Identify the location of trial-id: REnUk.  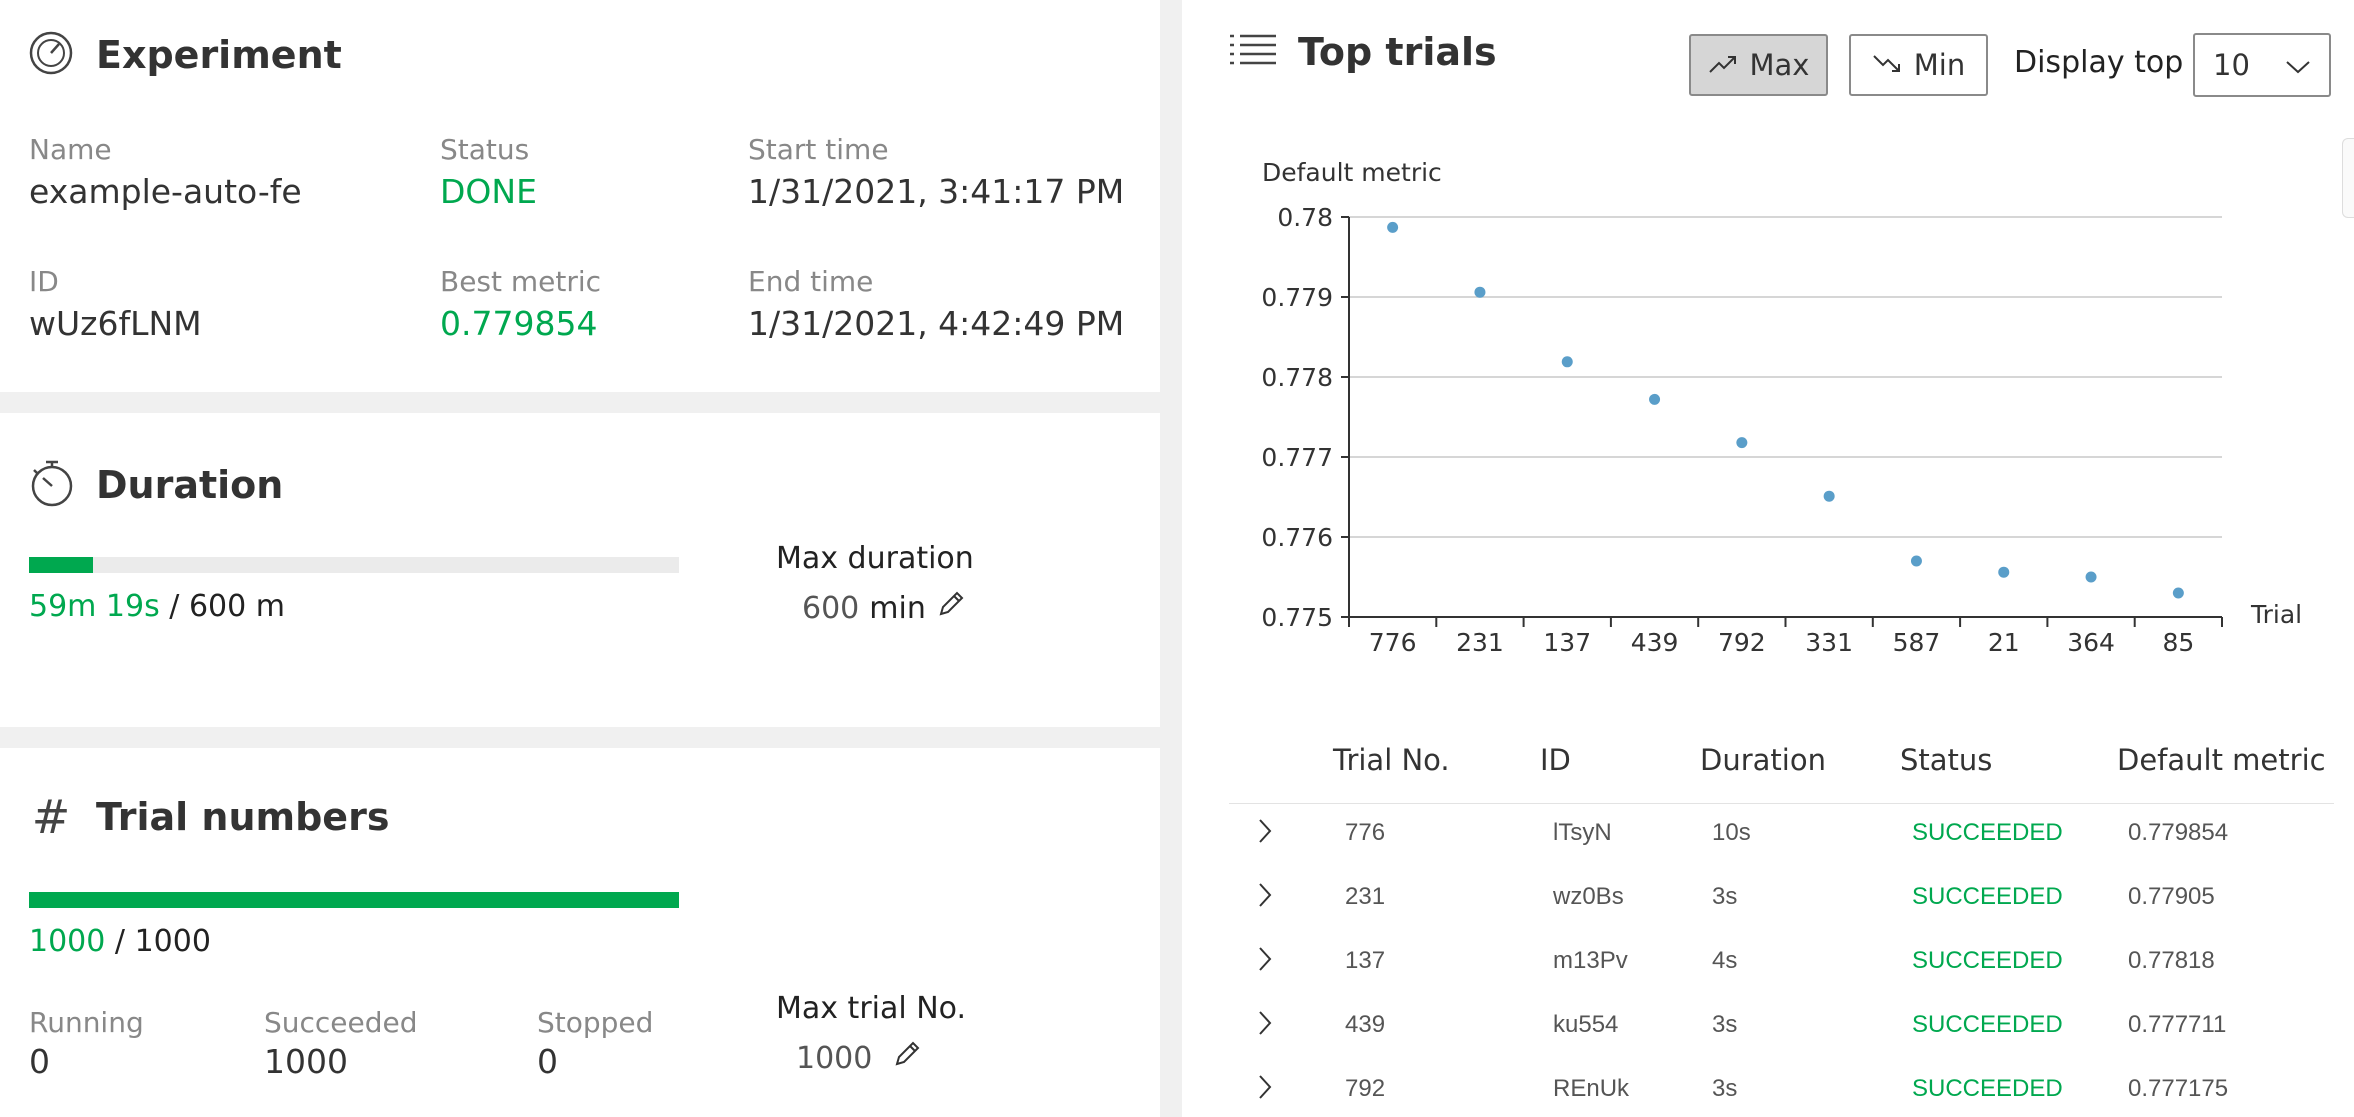
(1591, 1088).